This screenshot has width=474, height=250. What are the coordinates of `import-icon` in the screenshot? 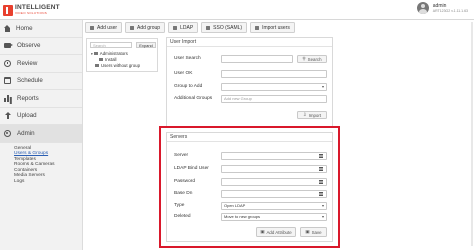 It's located at (257, 27).